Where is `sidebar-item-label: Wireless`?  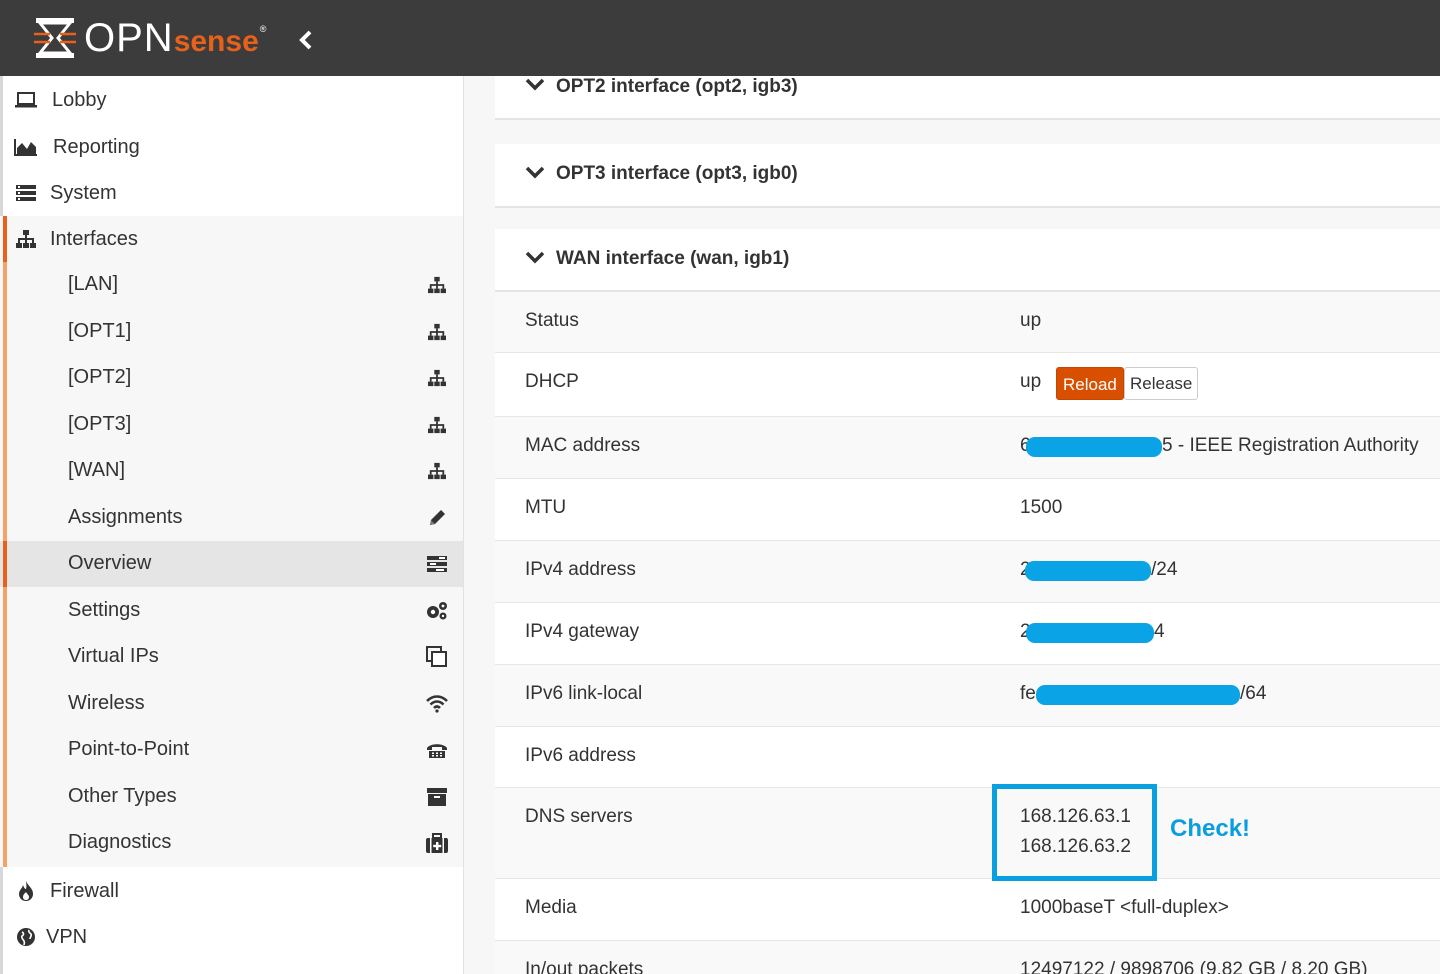 sidebar-item-label: Wireless is located at coordinates (106, 703).